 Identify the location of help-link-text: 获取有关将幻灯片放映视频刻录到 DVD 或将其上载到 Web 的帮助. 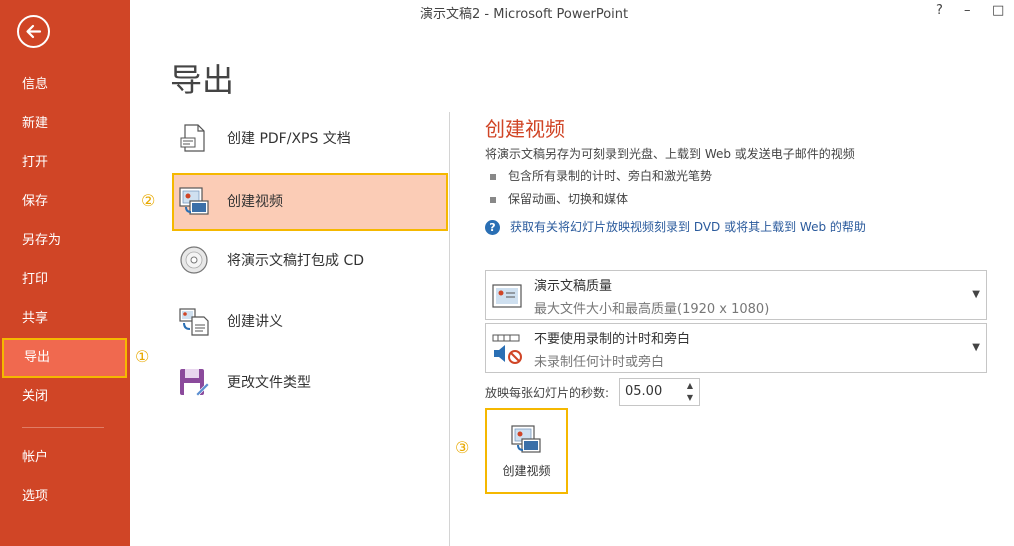
(688, 227).